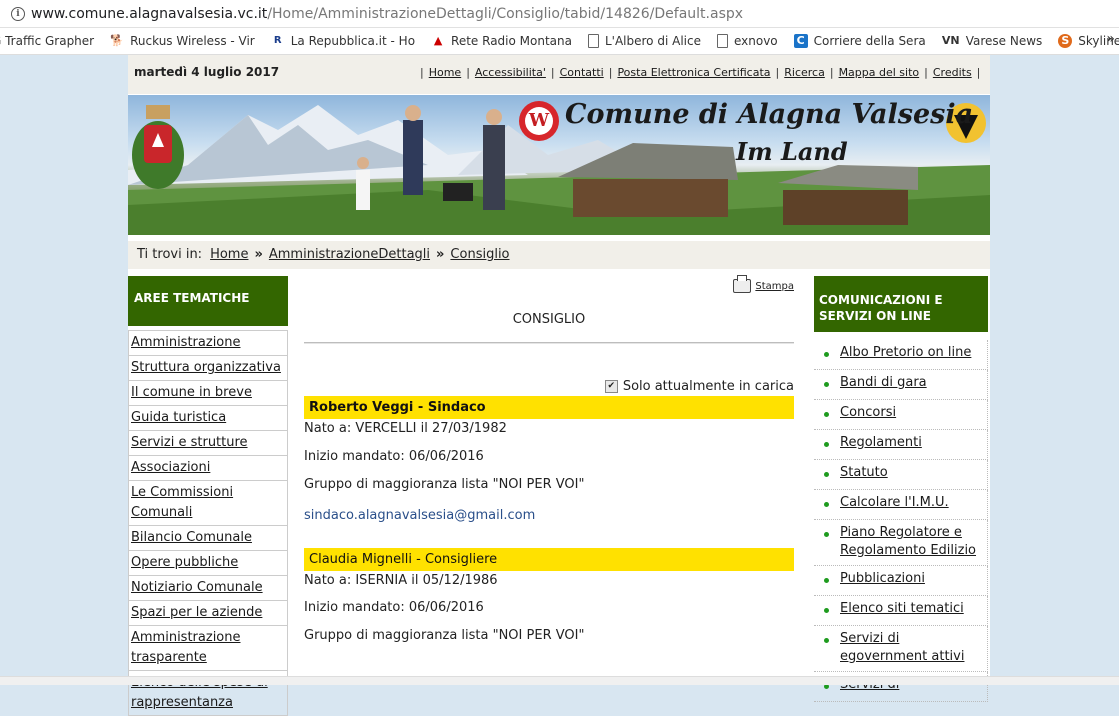 The height and width of the screenshot is (716, 1119). I want to click on link-piano-regolatore: Piano Regolatore e Regolamento Edilizio, so click(913, 542).